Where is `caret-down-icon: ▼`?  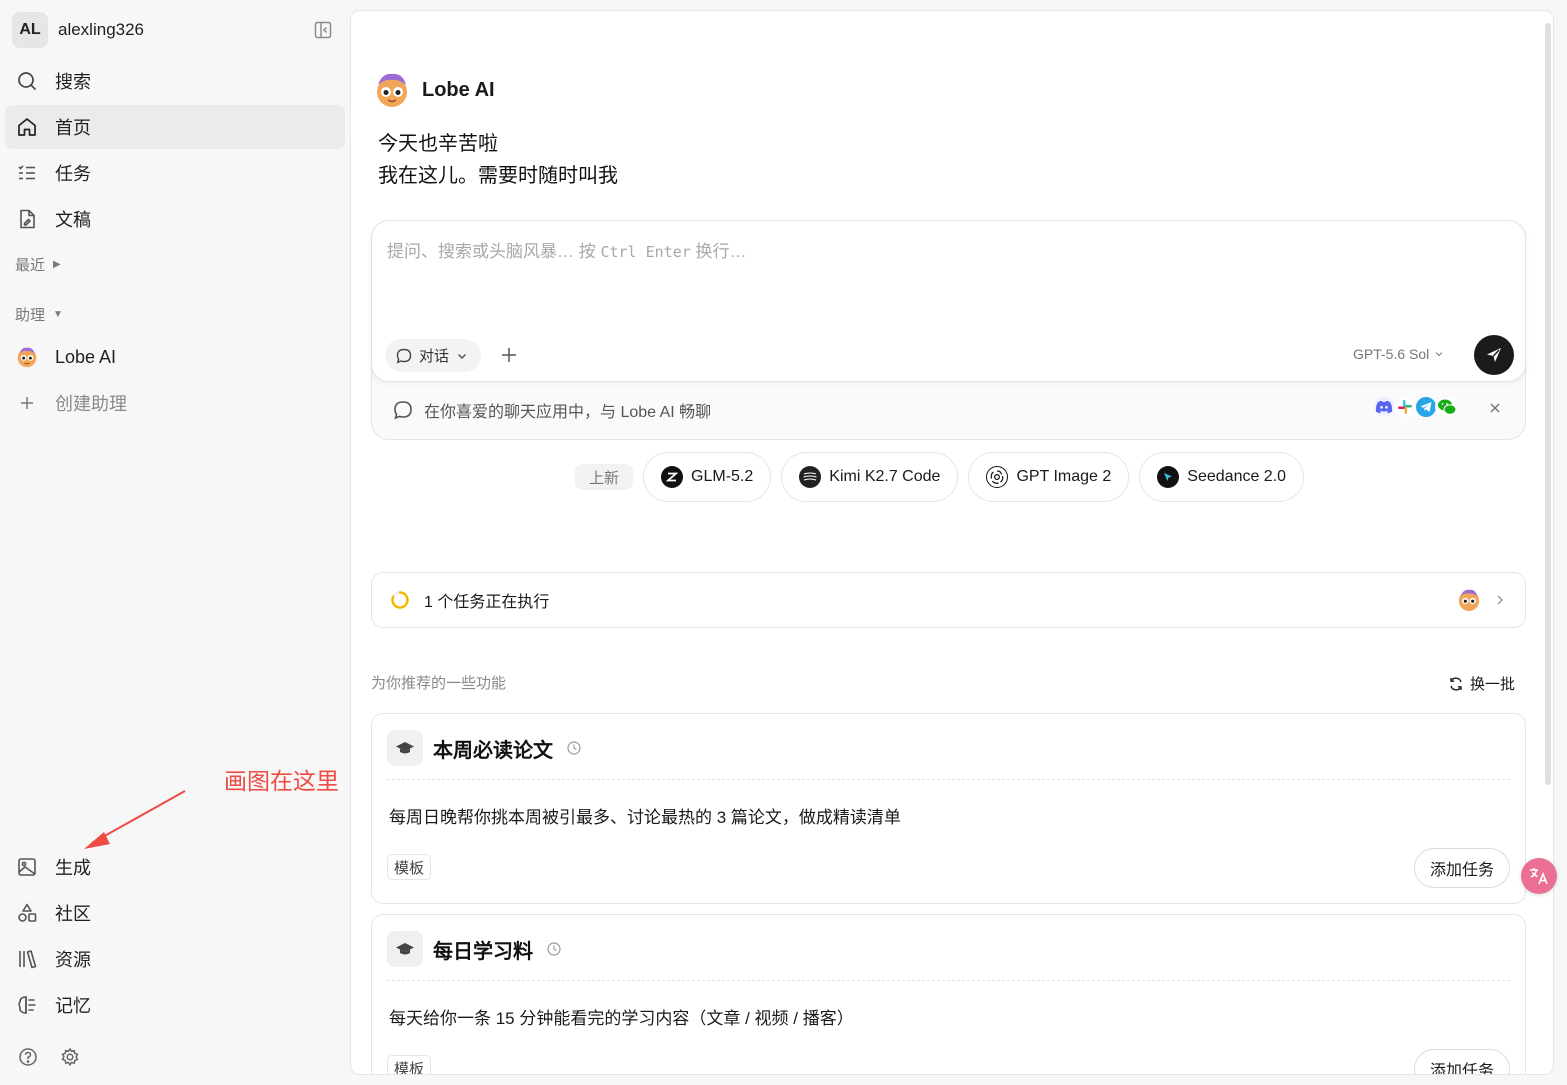
caret-down-icon: ▼ is located at coordinates (58, 314).